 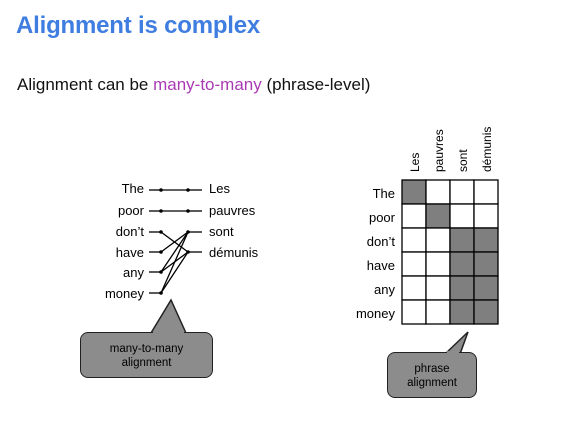 I want to click on alignment-grid, so click(x=450, y=252).